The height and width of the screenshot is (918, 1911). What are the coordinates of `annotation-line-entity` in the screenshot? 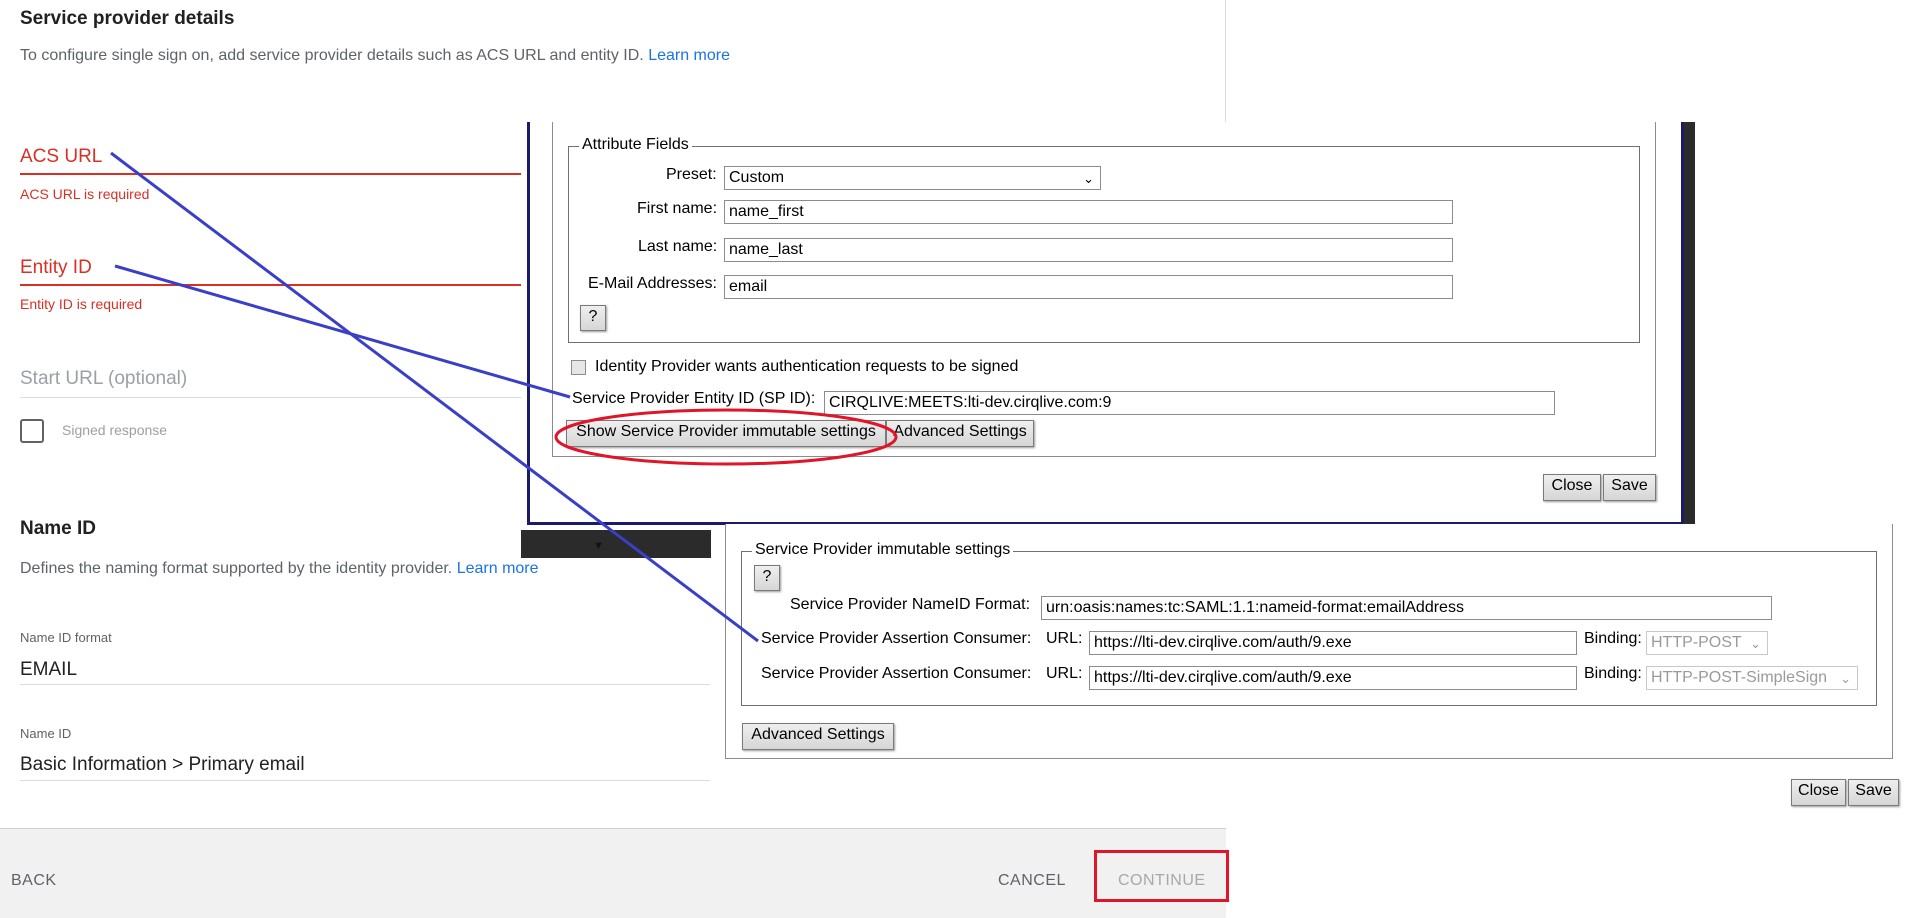 It's located at (342, 331).